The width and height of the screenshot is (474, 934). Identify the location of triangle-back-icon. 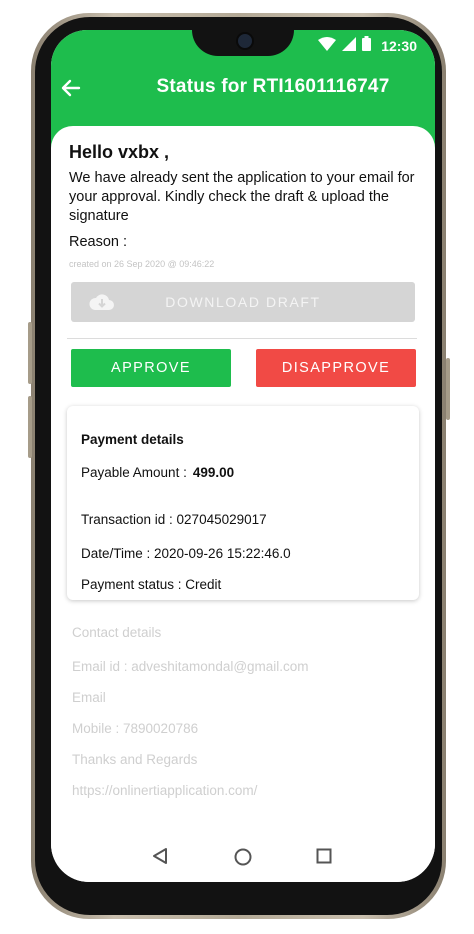
(160, 858).